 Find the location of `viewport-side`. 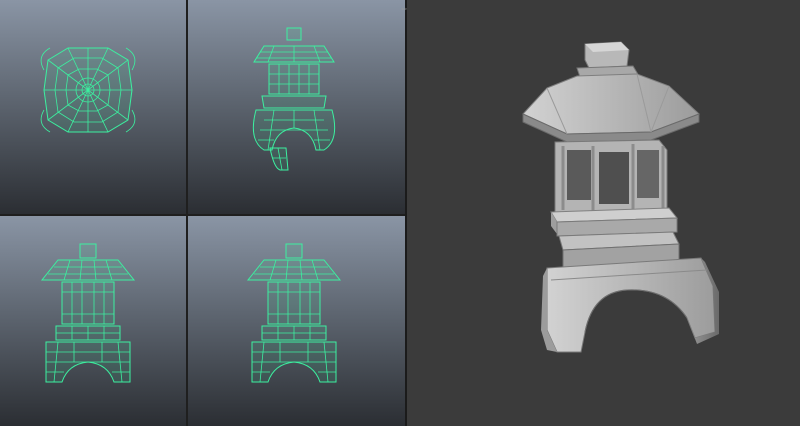

viewport-side is located at coordinates (296, 321).